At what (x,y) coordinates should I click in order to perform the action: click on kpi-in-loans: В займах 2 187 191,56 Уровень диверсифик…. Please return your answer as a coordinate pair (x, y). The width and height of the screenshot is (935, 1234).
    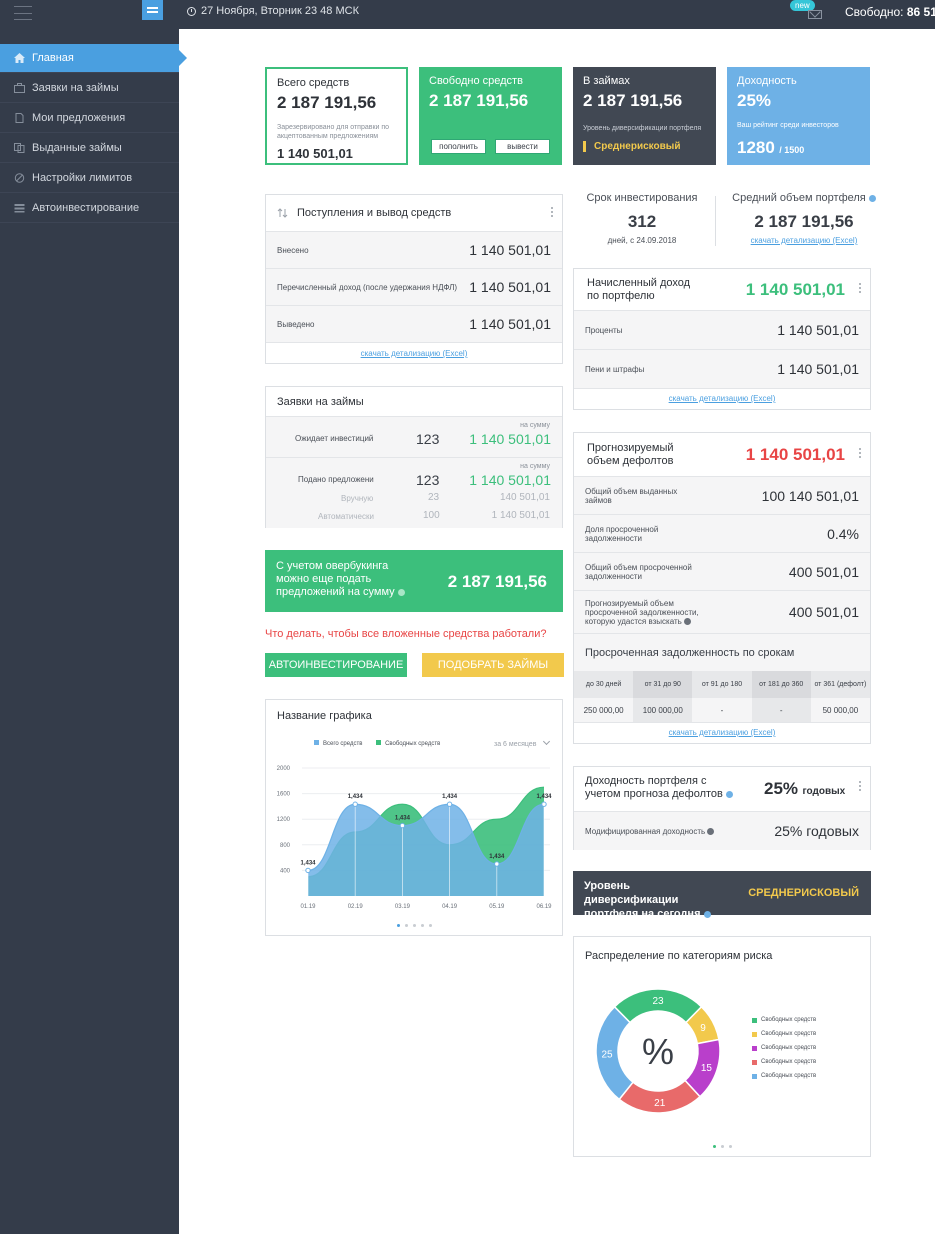
    Looking at the image, I should click on (644, 116).